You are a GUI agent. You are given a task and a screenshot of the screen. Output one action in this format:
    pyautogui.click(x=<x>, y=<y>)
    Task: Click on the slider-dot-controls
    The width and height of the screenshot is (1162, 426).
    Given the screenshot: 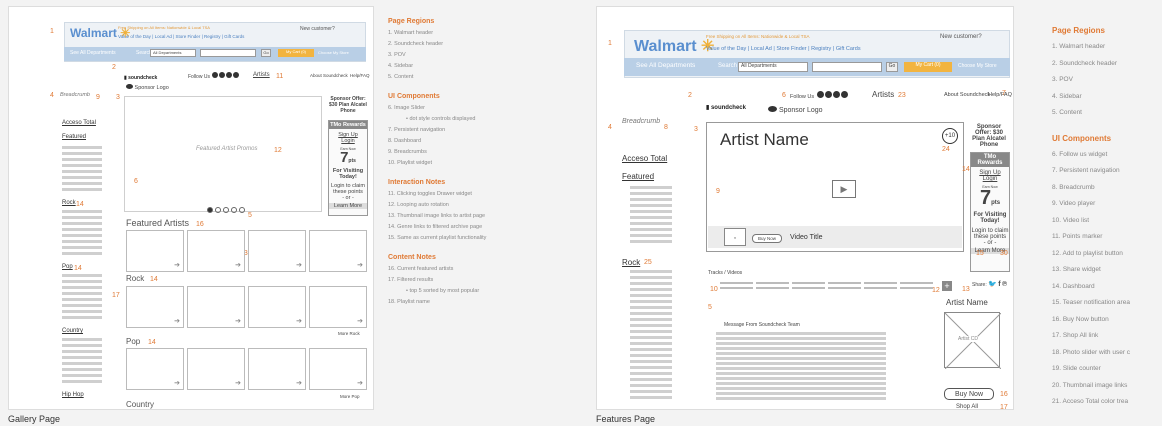 What is the action you would take?
    pyautogui.click(x=226, y=209)
    